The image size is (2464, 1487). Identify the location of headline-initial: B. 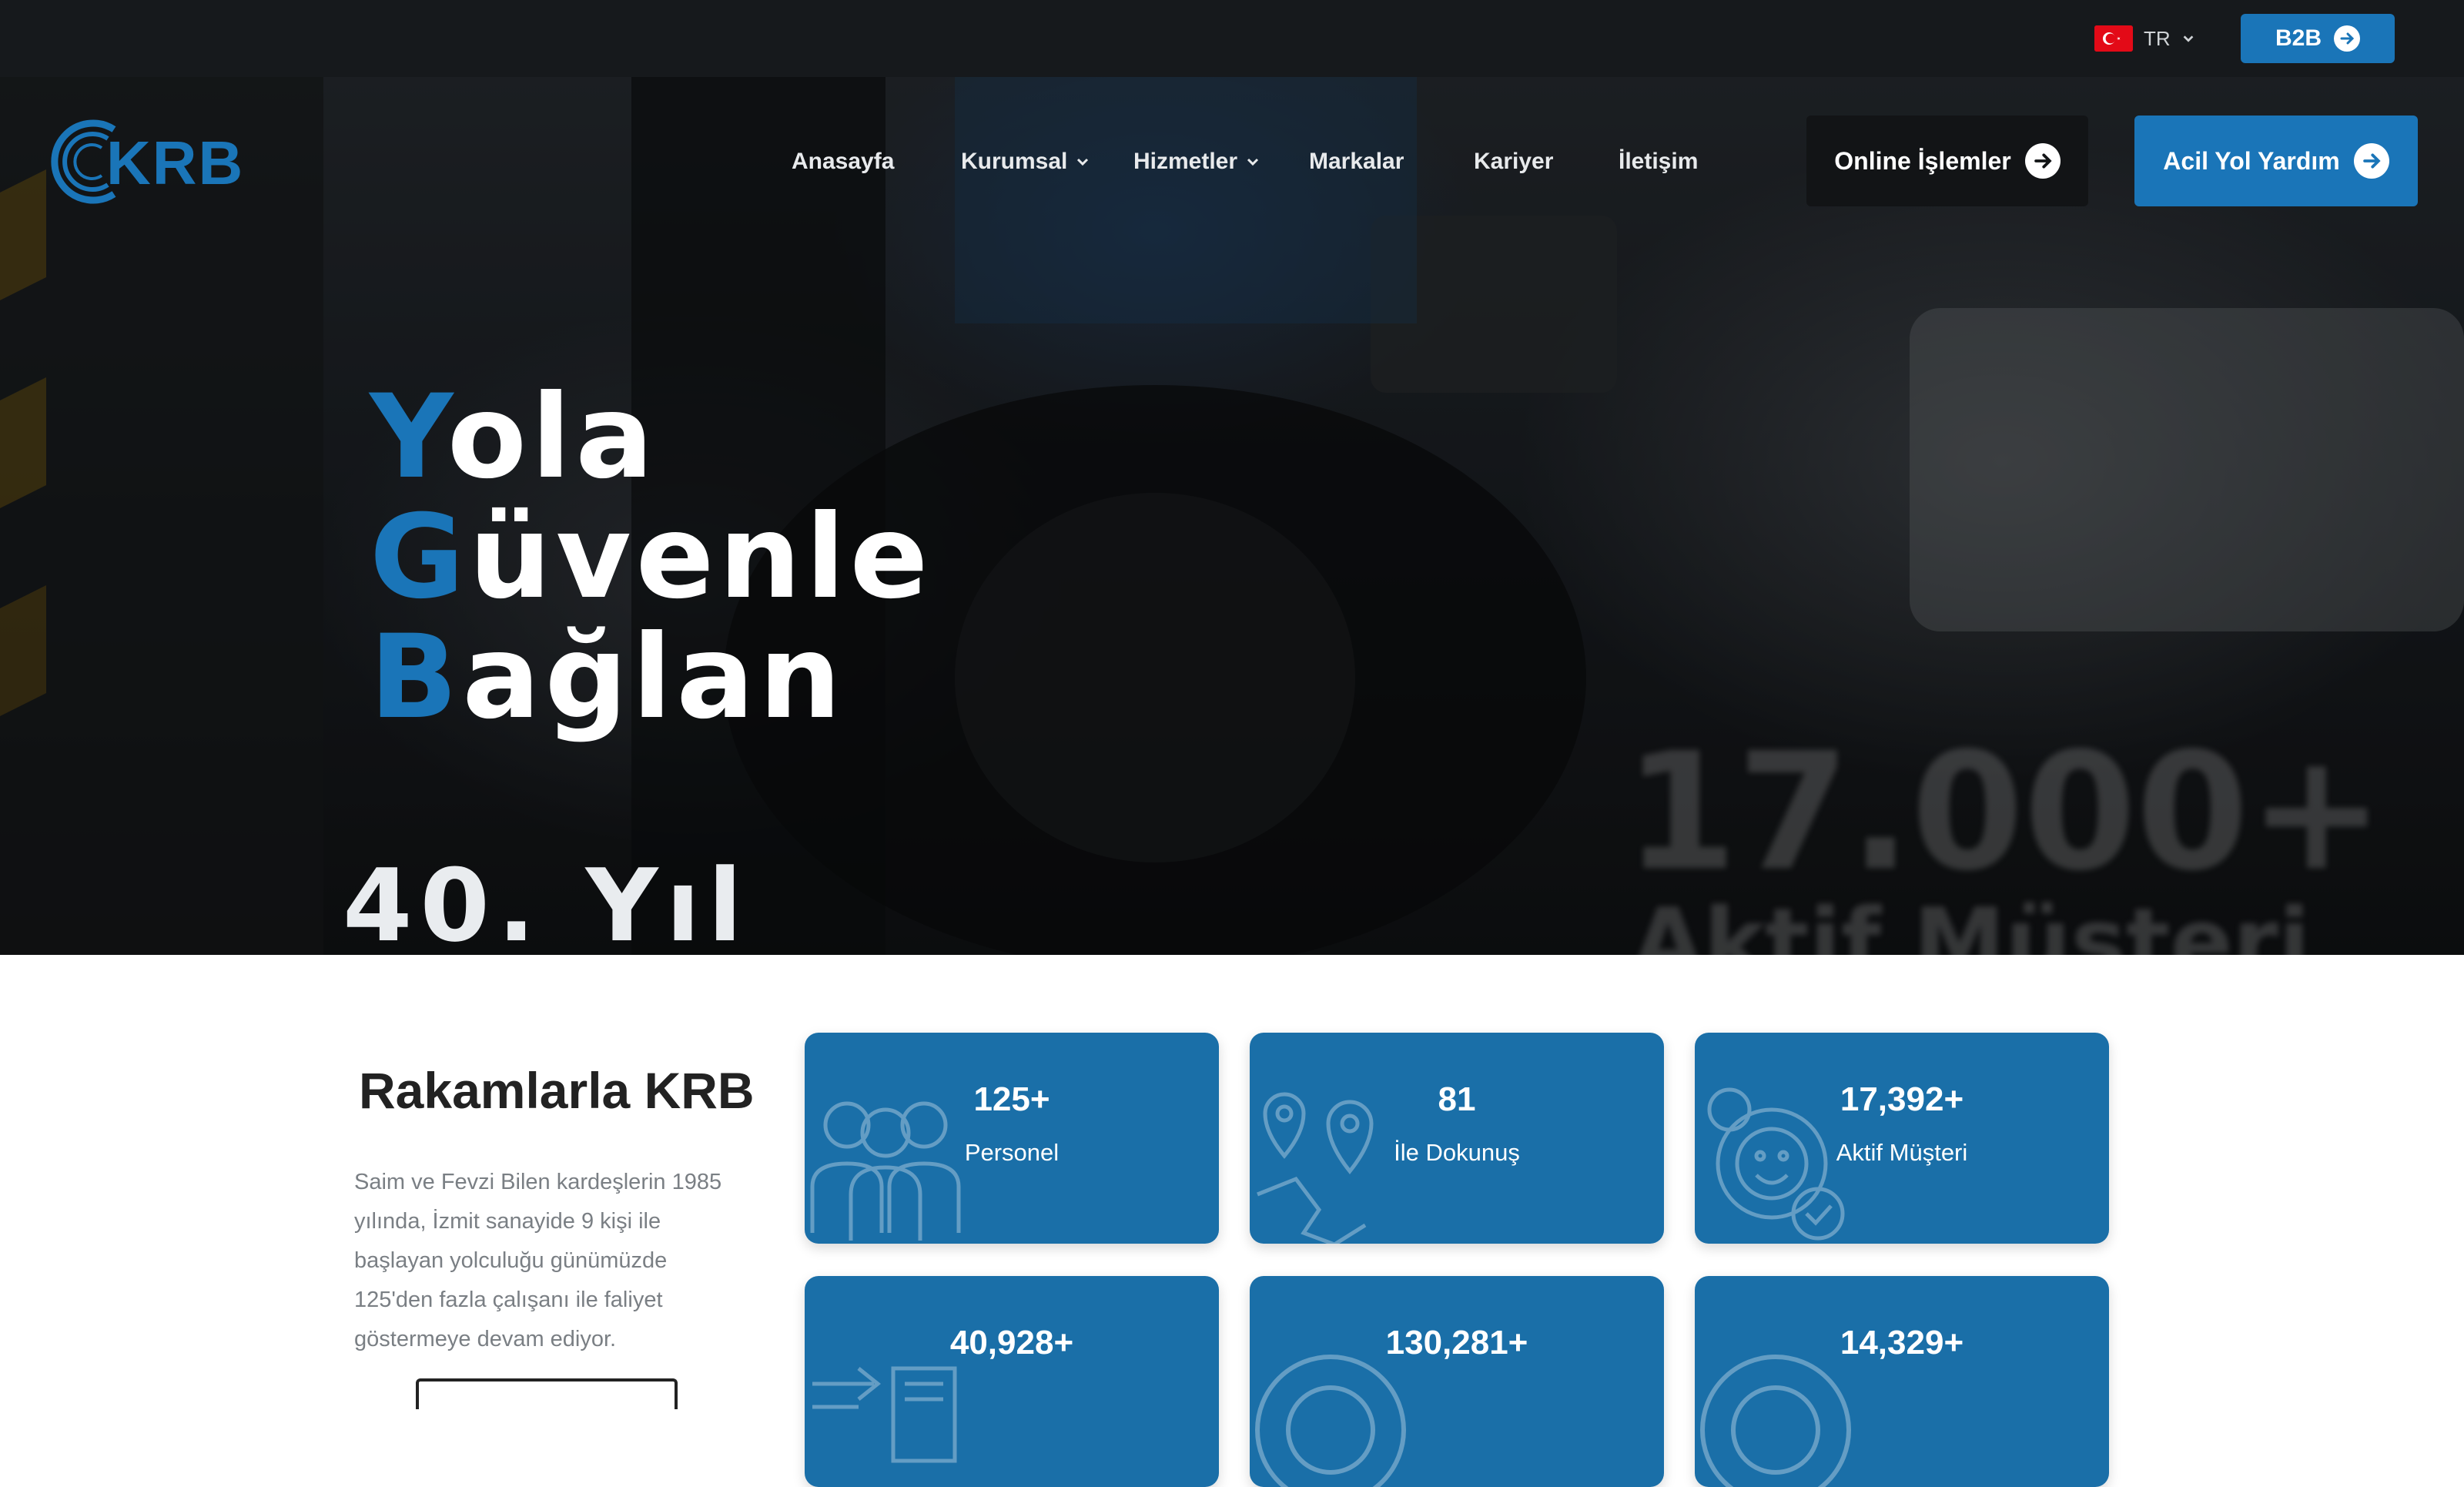
(416, 678).